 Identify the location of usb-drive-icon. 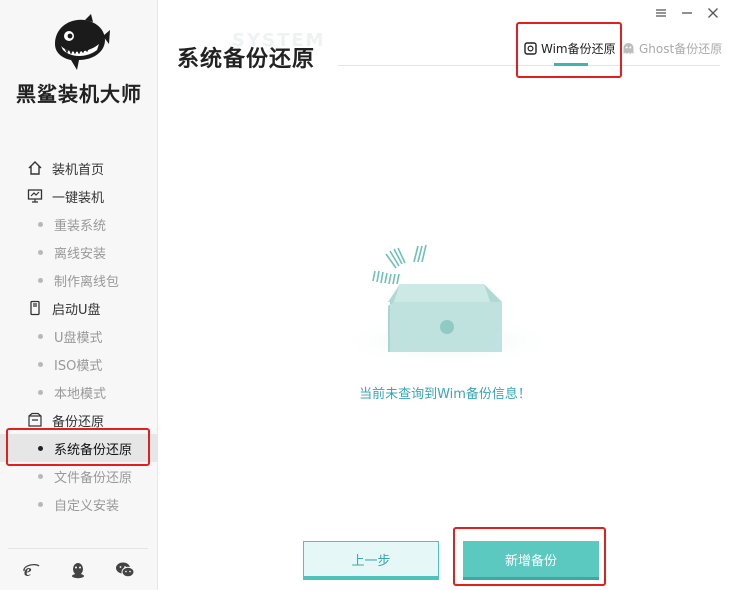
(35, 308).